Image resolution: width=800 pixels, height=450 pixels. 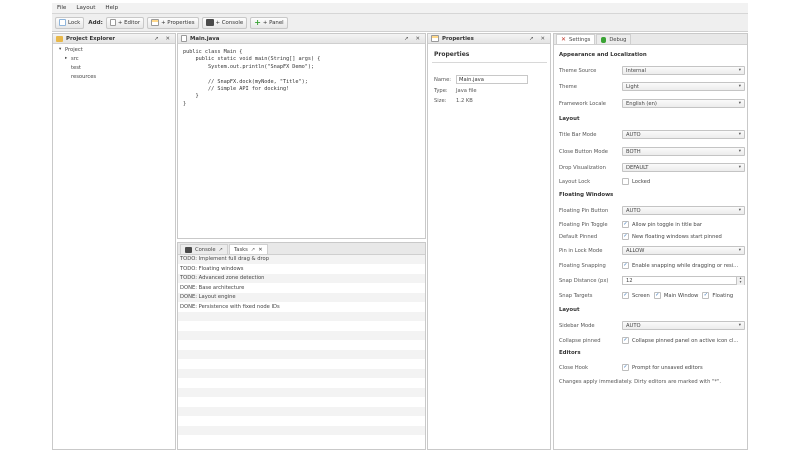 I want to click on spinner-arrows-icon: ▴ ▾, so click(x=740, y=281).